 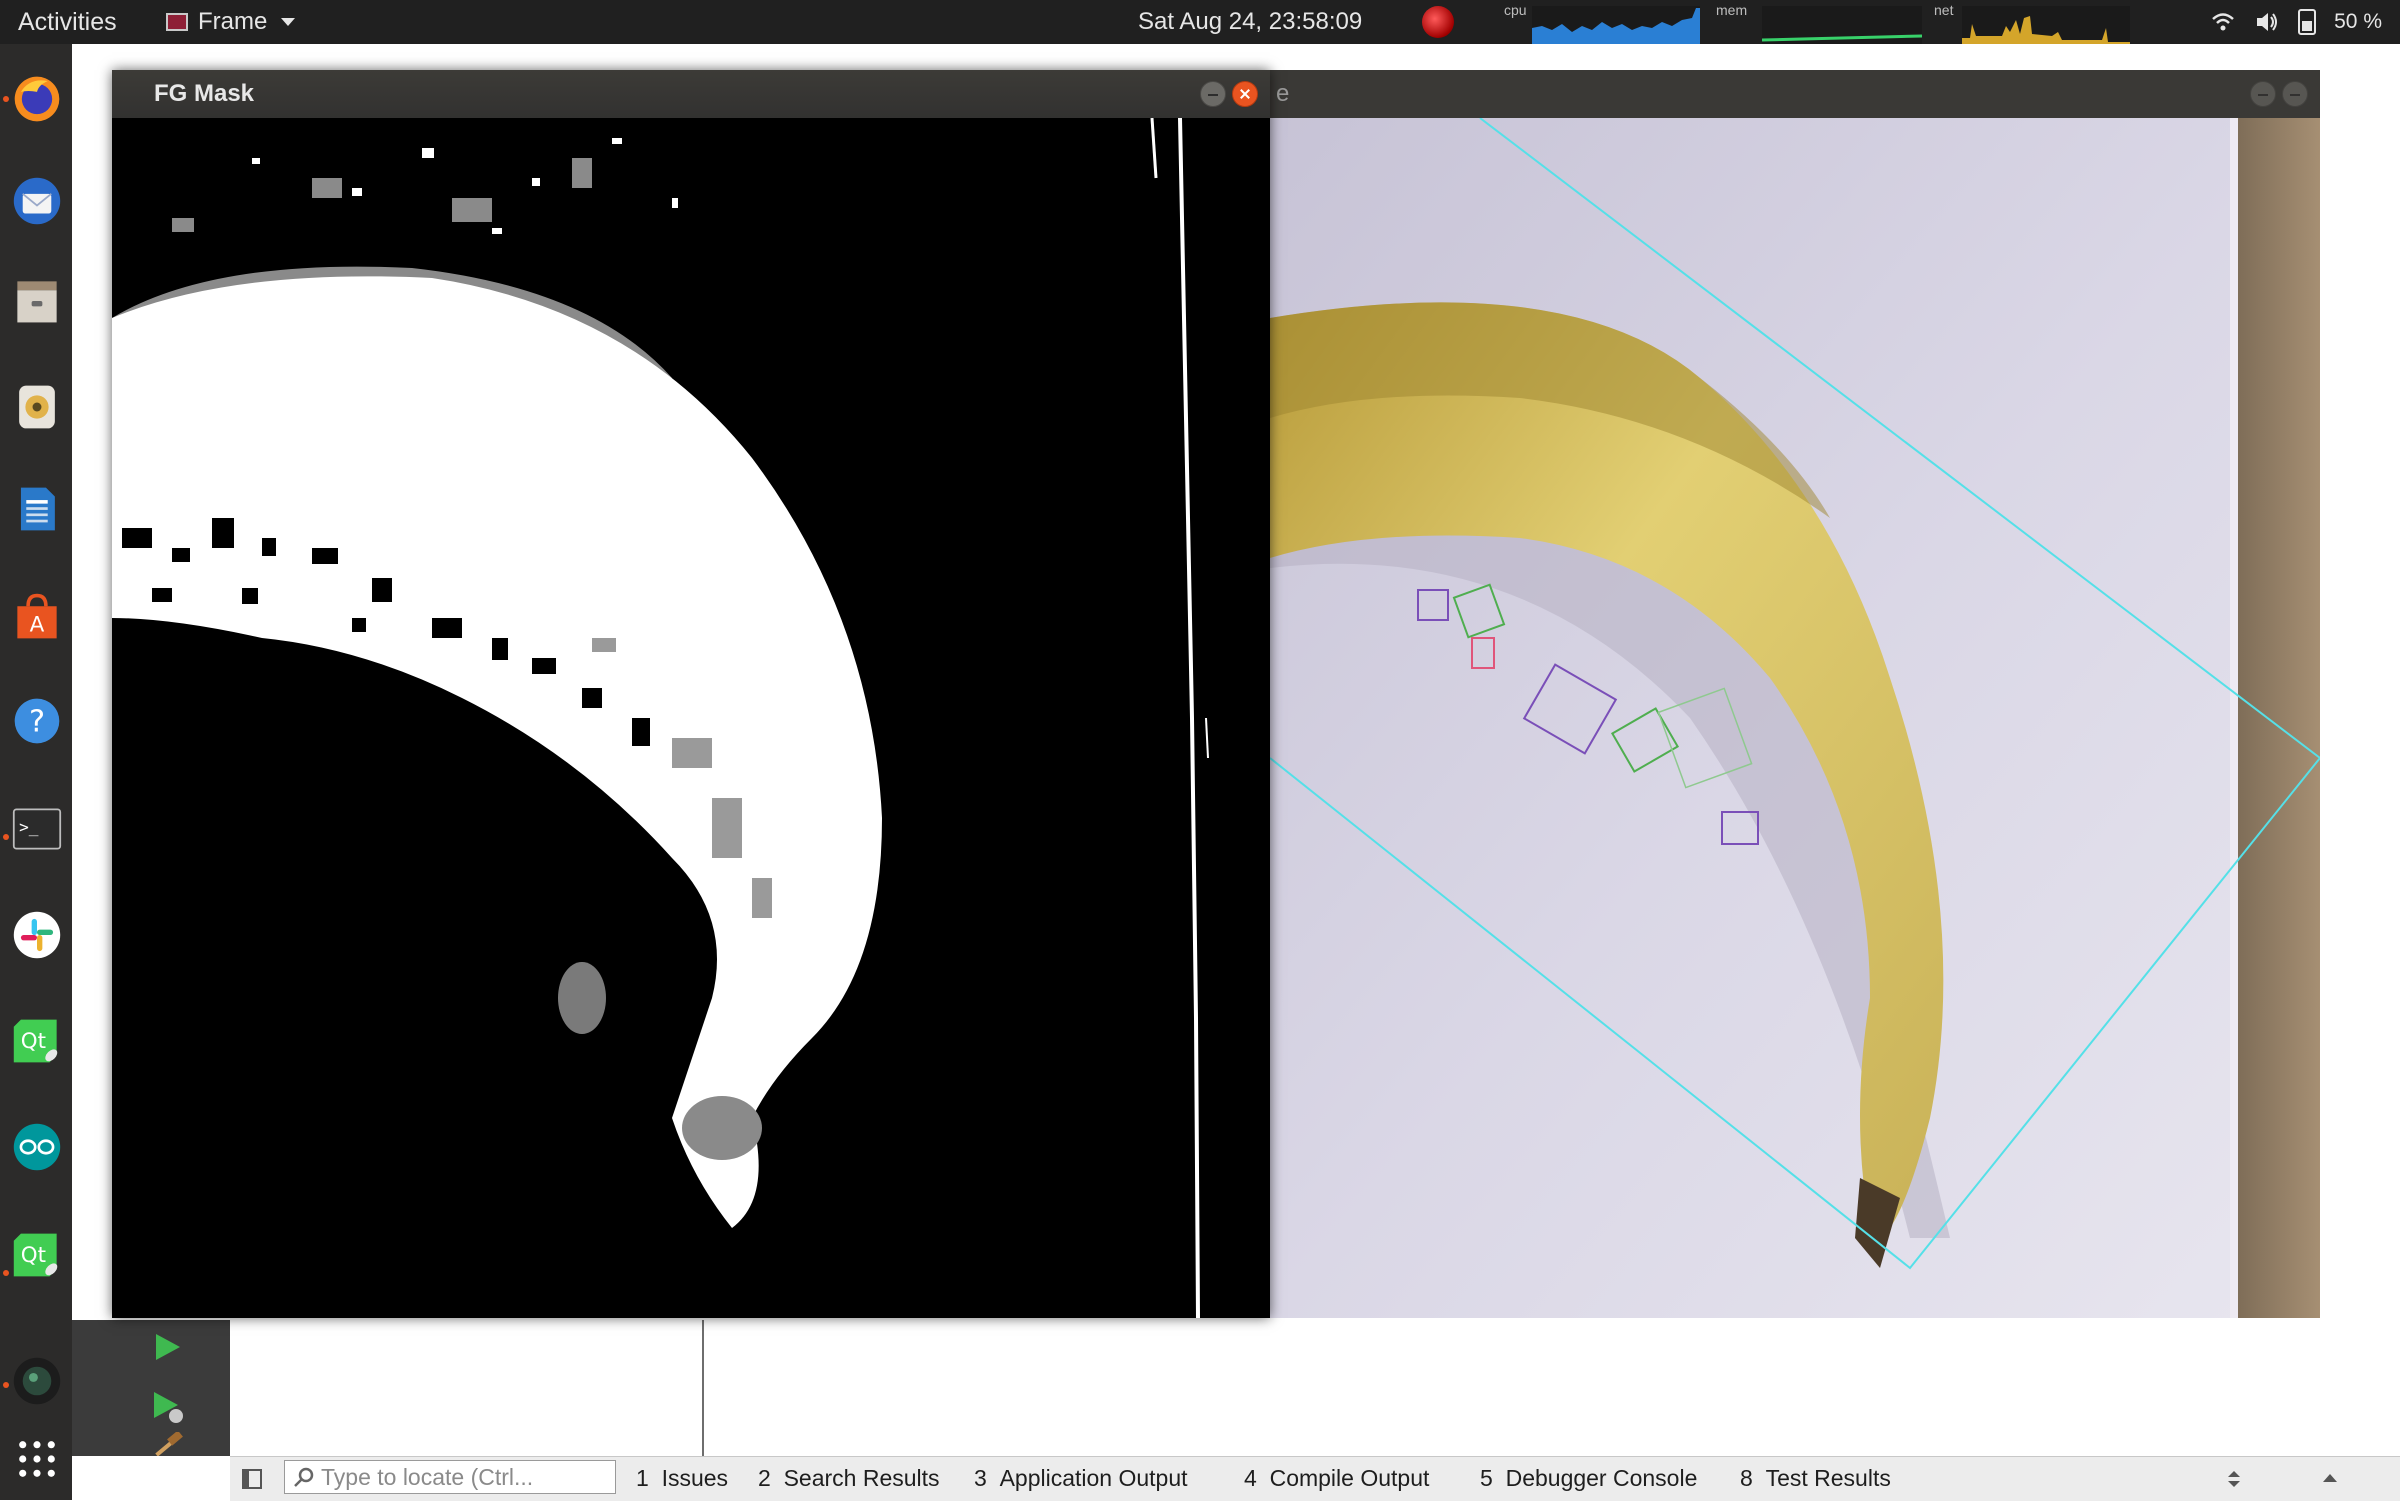 What do you see at coordinates (1349, 1478) in the screenshot?
I see `tab-label: Compile Output` at bounding box center [1349, 1478].